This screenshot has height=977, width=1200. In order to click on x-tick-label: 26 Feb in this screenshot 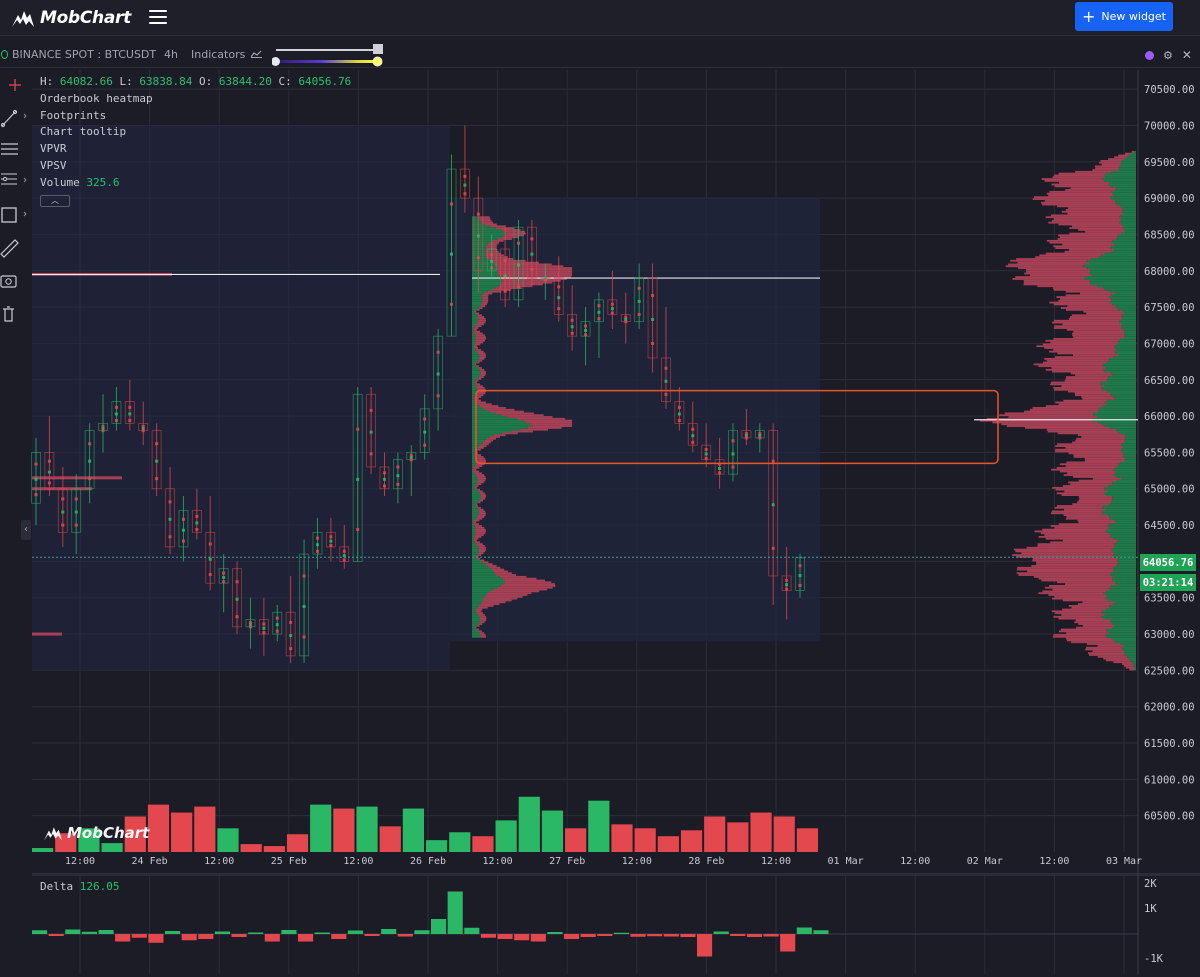, I will do `click(428, 861)`.